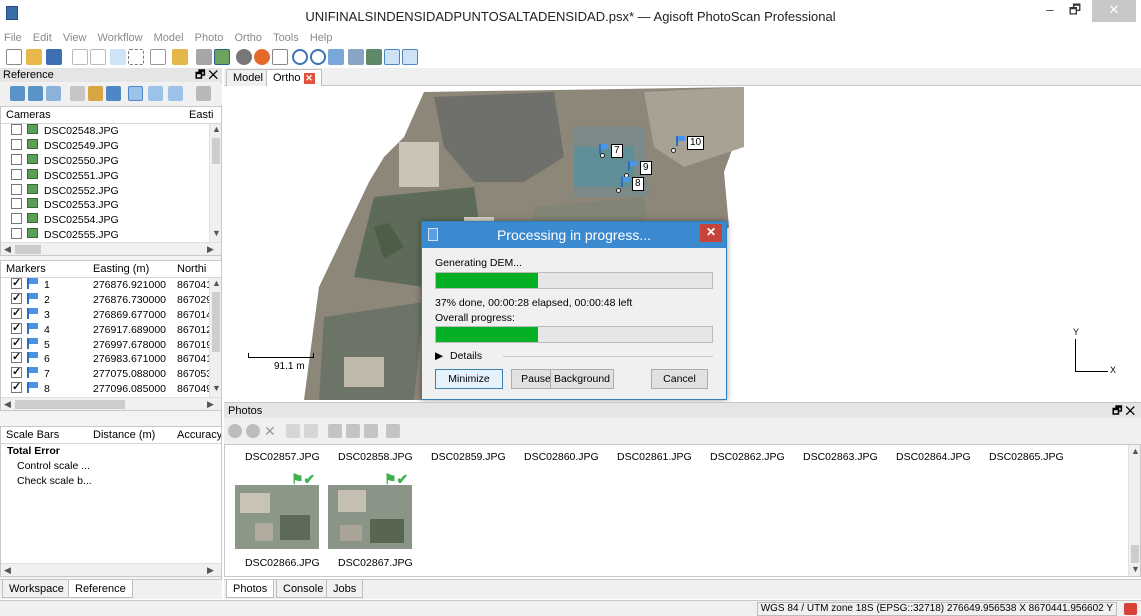 Image resolution: width=1141 pixels, height=616 pixels. Describe the element at coordinates (209, 38) in the screenshot. I see `menu-photo: Photo` at that location.